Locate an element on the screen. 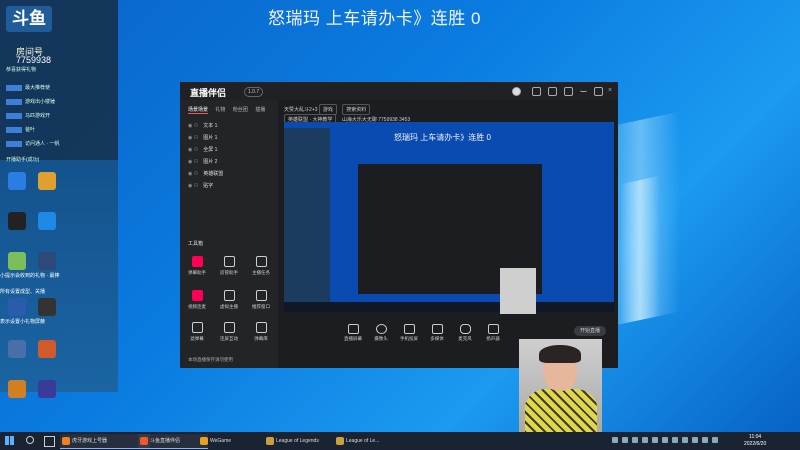 The image size is (800, 450). game-icon is located at coordinates (17, 261).